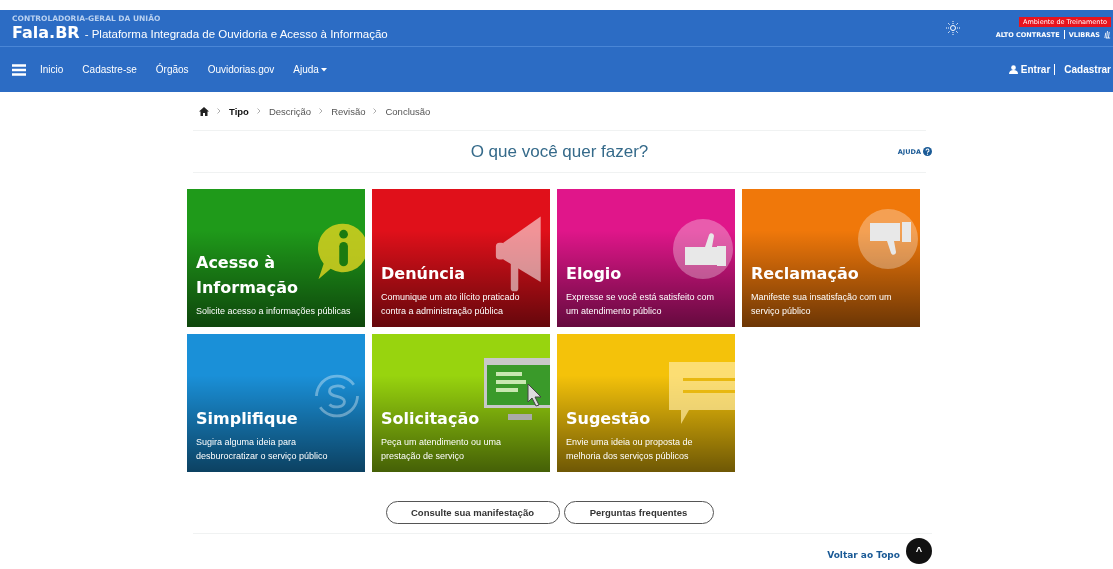 The image size is (1113, 569). What do you see at coordinates (408, 111) in the screenshot?
I see `breadcrumb-step: Conclusão` at bounding box center [408, 111].